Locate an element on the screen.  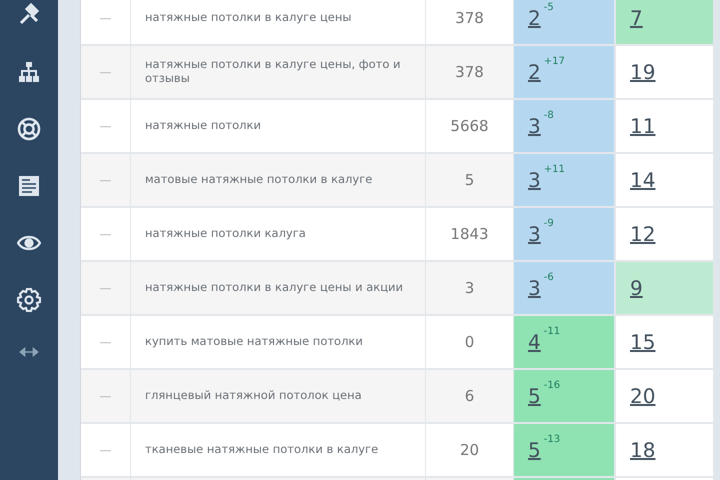
keyword-text: глянцевый натяжной потолок цена is located at coordinates (253, 396).